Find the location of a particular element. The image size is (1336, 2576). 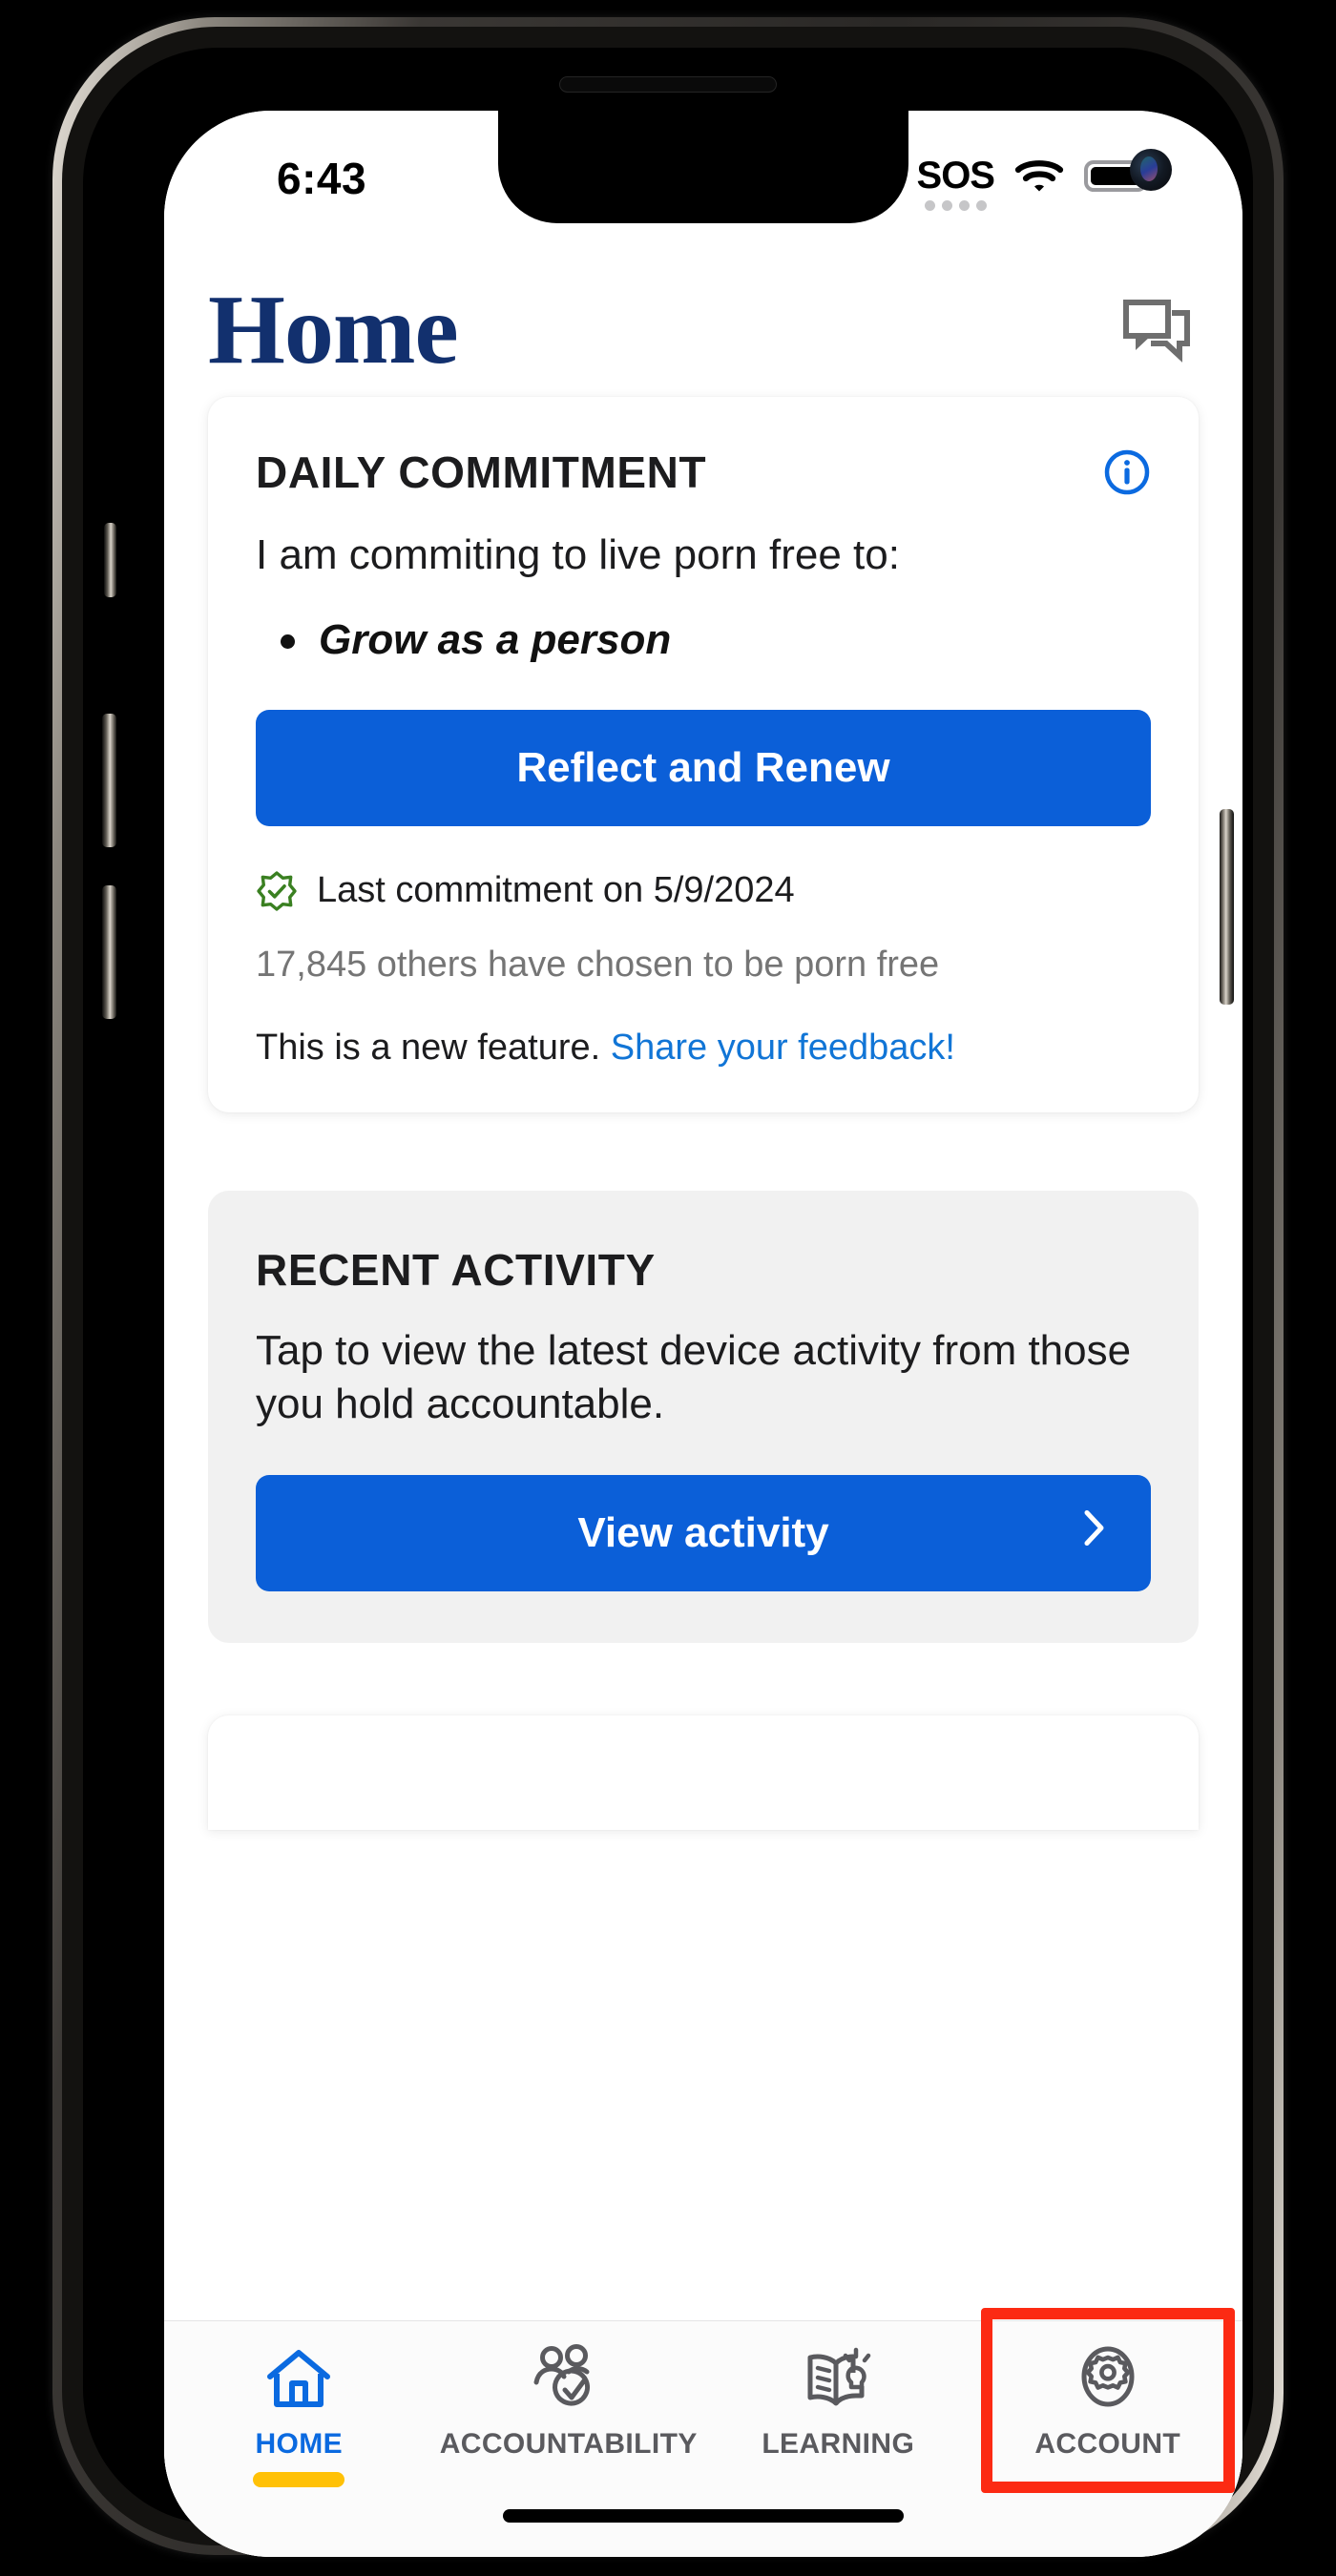

tab-account: ACCOUNT is located at coordinates (1108, 2400).